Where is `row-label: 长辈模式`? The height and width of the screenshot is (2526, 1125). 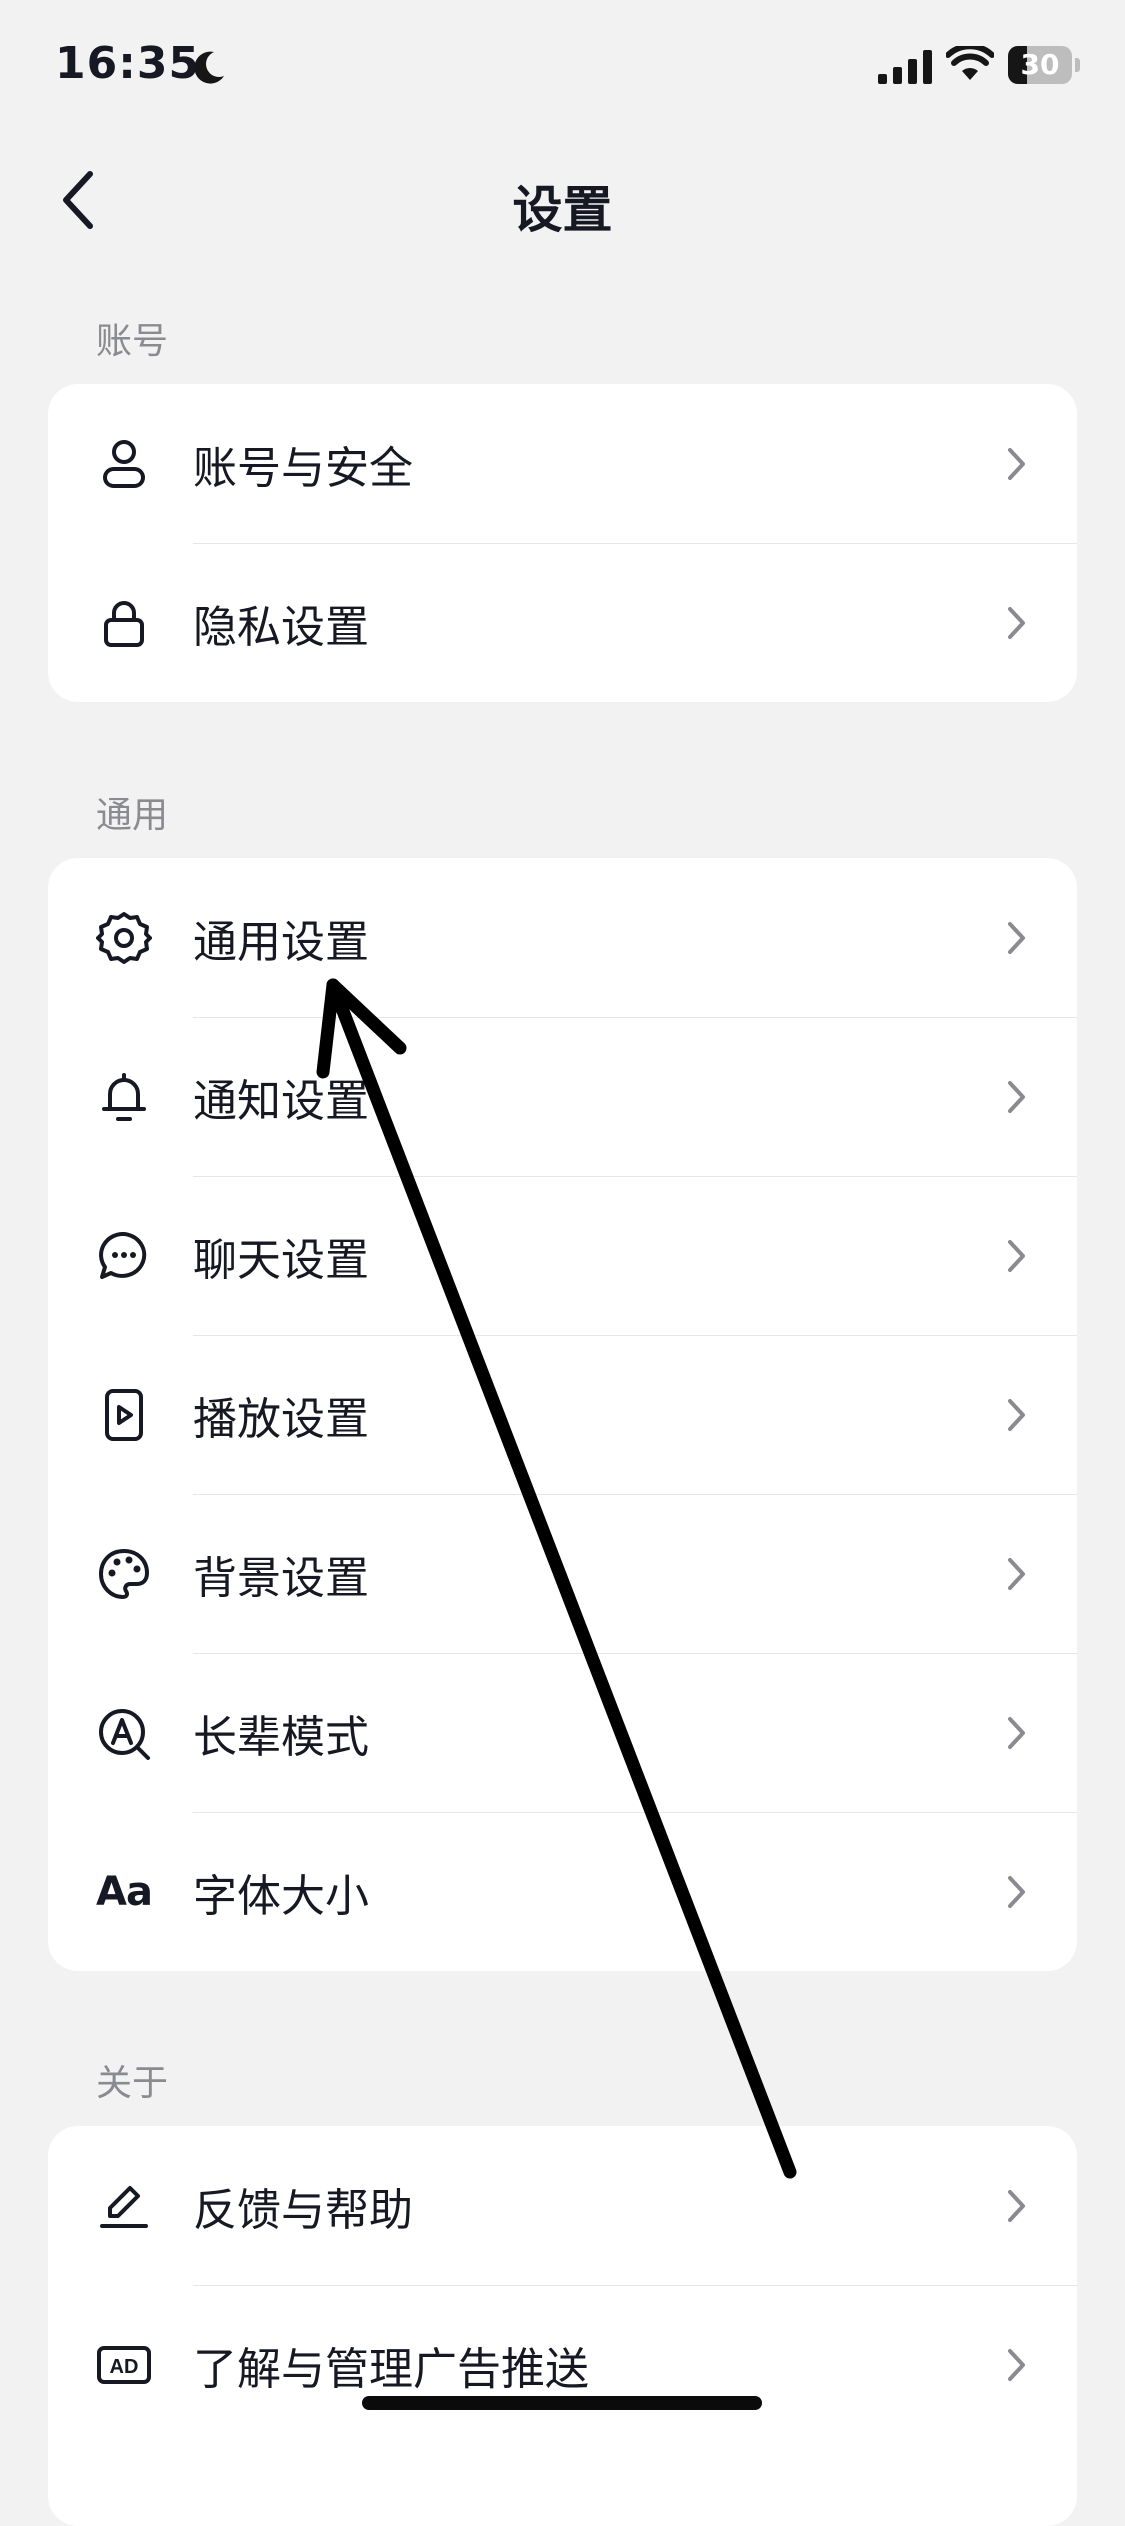 row-label: 长辈模式 is located at coordinates (281, 1737).